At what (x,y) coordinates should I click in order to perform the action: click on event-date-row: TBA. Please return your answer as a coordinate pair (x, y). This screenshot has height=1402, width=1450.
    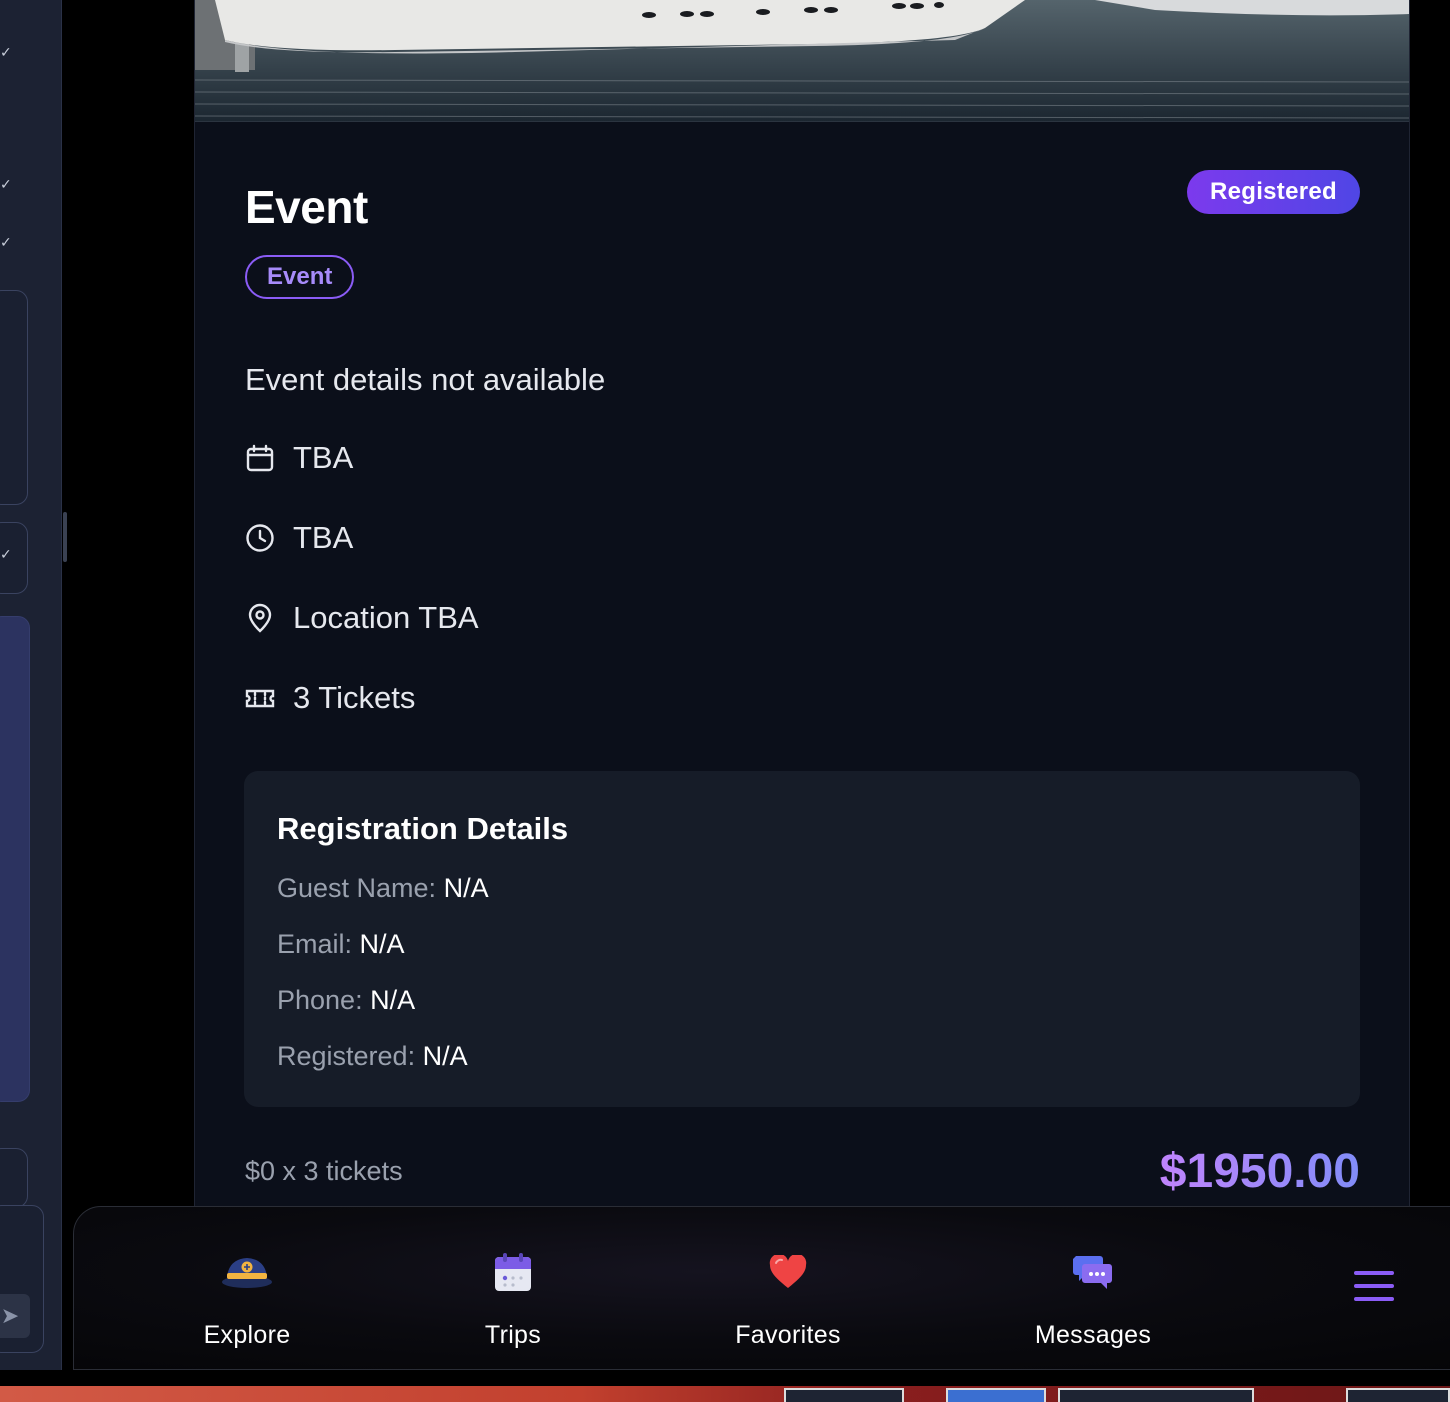
    Looking at the image, I should click on (299, 458).